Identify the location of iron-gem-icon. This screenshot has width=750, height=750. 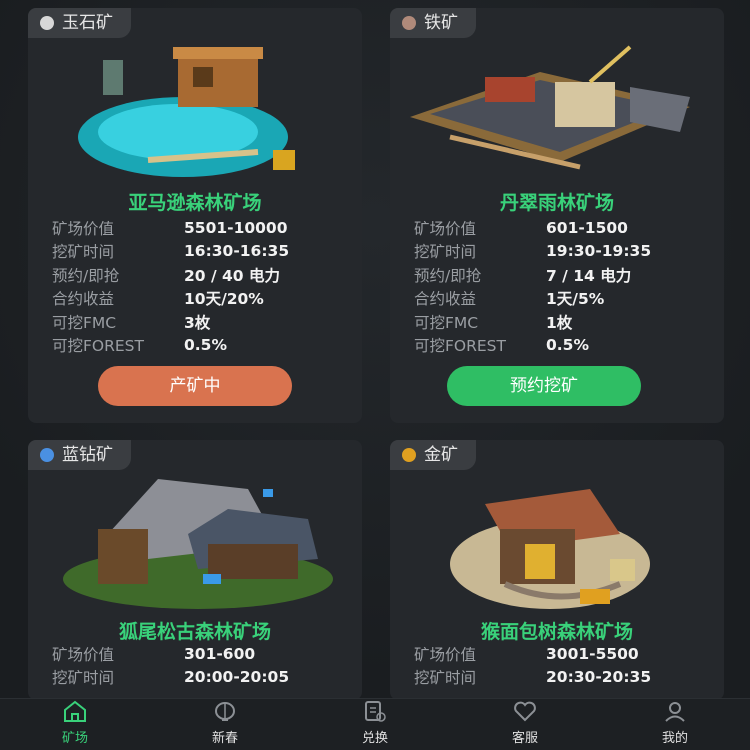
(409, 23).